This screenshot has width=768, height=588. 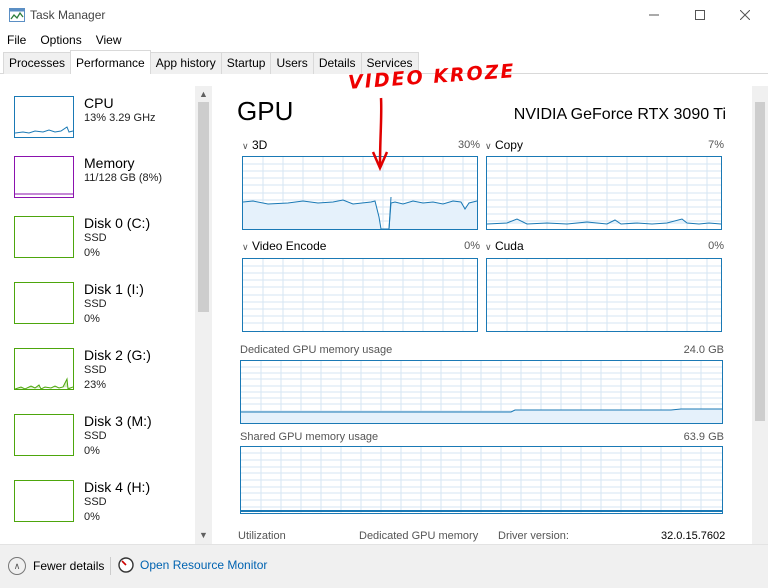 What do you see at coordinates (380, 134) in the screenshot?
I see `annotation-arrow-icon` at bounding box center [380, 134].